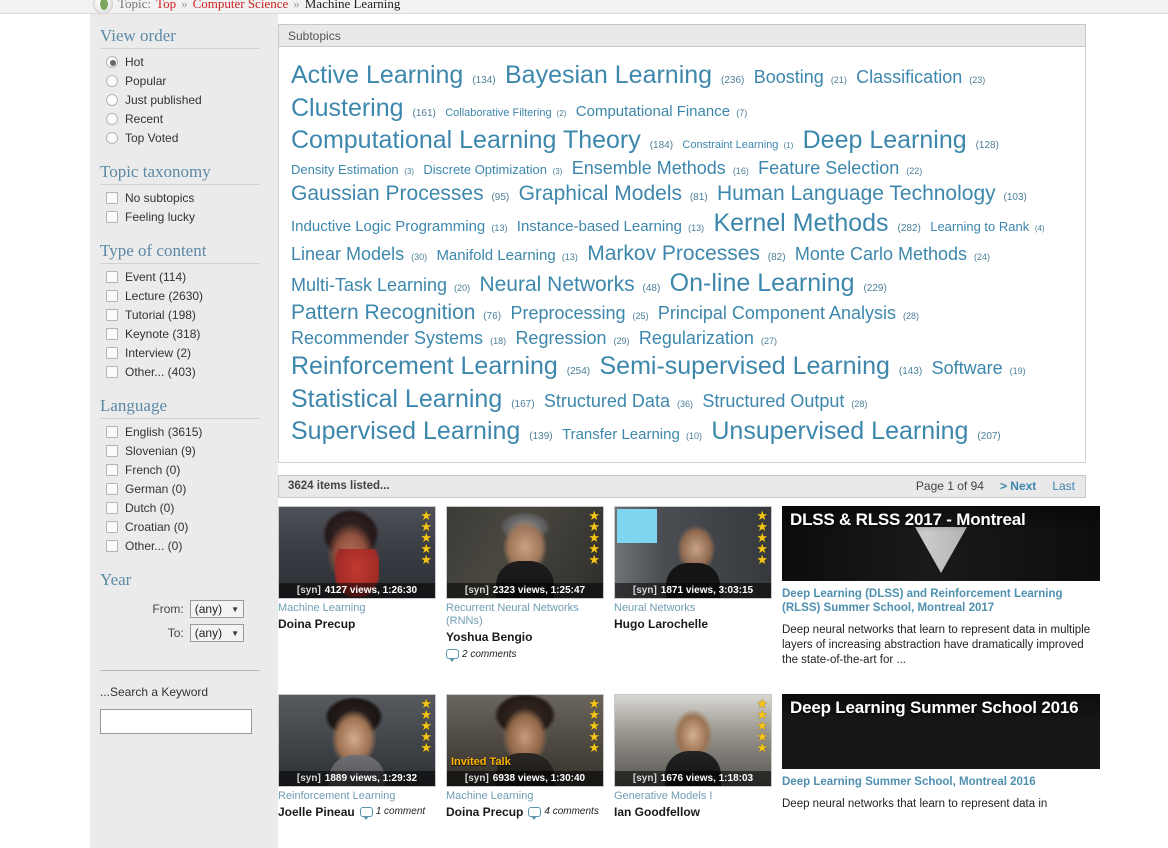 Image resolution: width=1168 pixels, height=848 pixels. I want to click on language-option-french-0: French (0), so click(192, 470).